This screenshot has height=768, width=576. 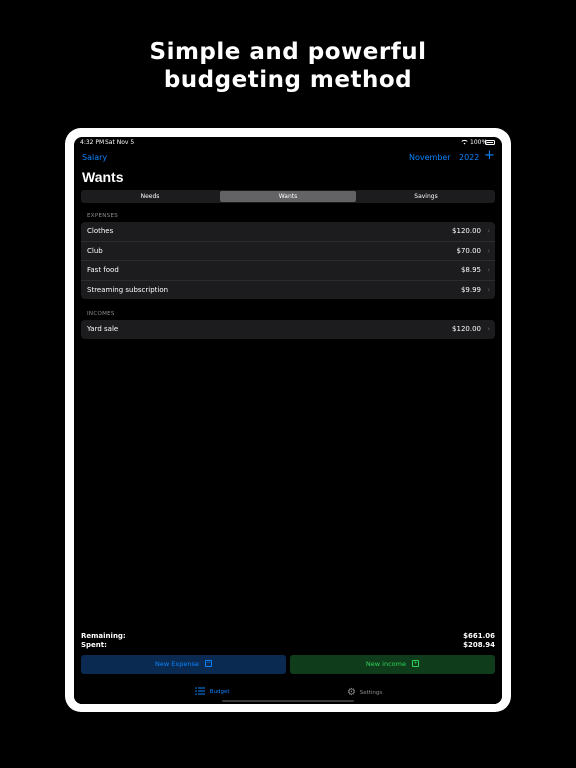 What do you see at coordinates (469, 157) in the screenshot?
I see `year-selector: 2022` at bounding box center [469, 157].